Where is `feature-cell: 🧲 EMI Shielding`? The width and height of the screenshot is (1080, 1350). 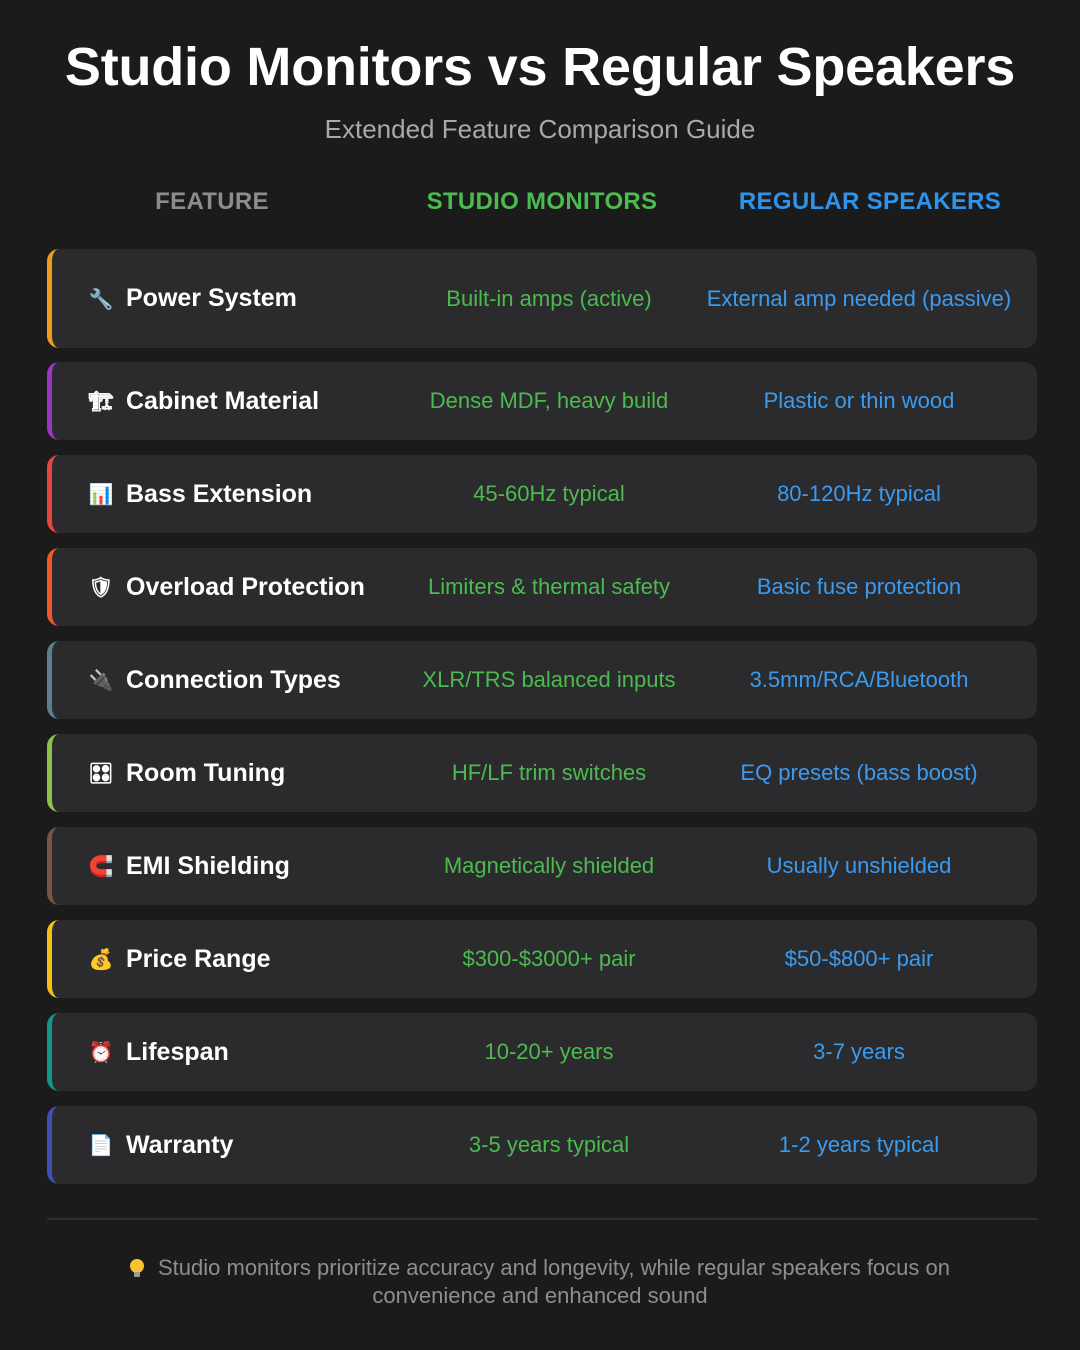
feature-cell: 🧲 EMI Shielding is located at coordinates (189, 866).